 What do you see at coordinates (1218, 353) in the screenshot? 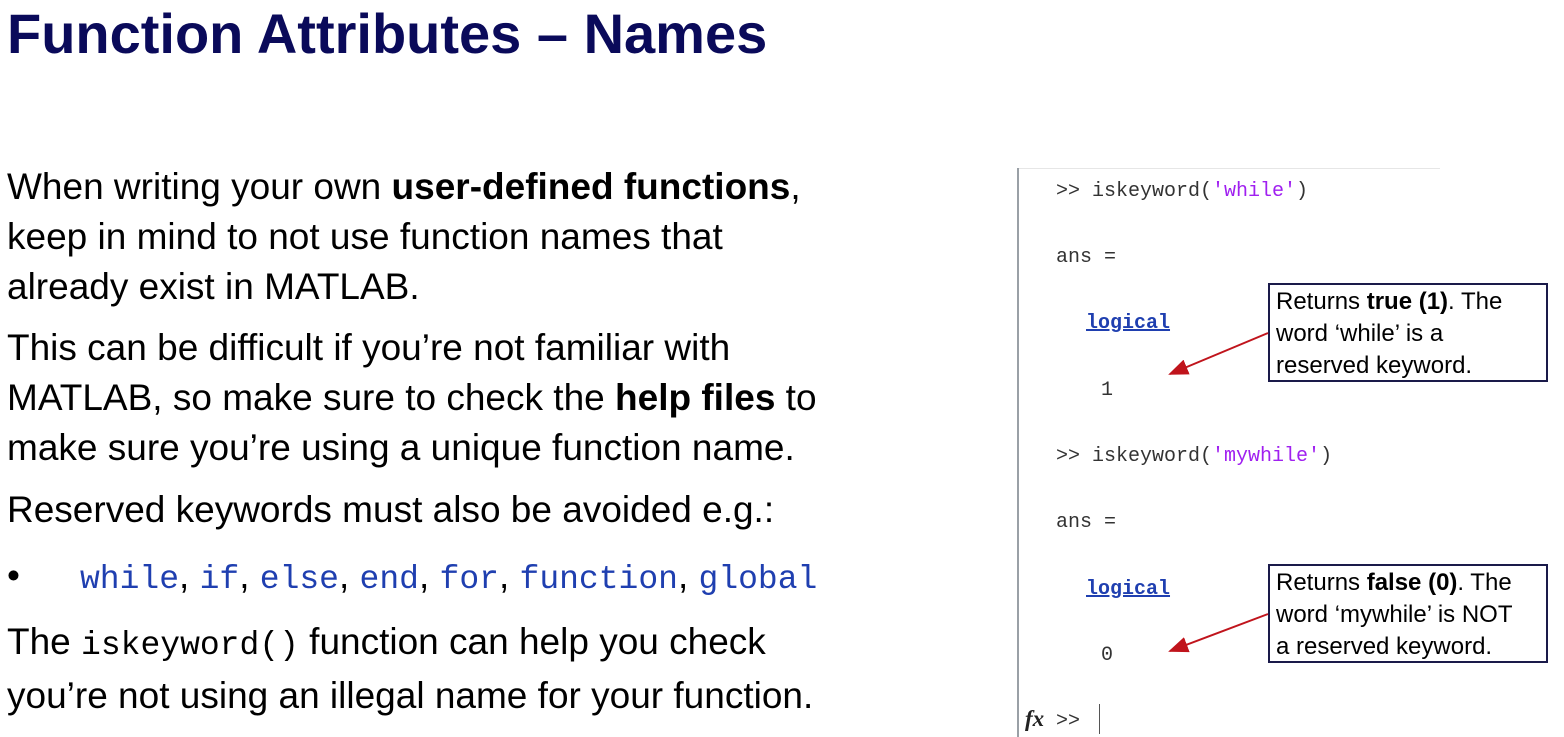
I see `arrow-to-true` at bounding box center [1218, 353].